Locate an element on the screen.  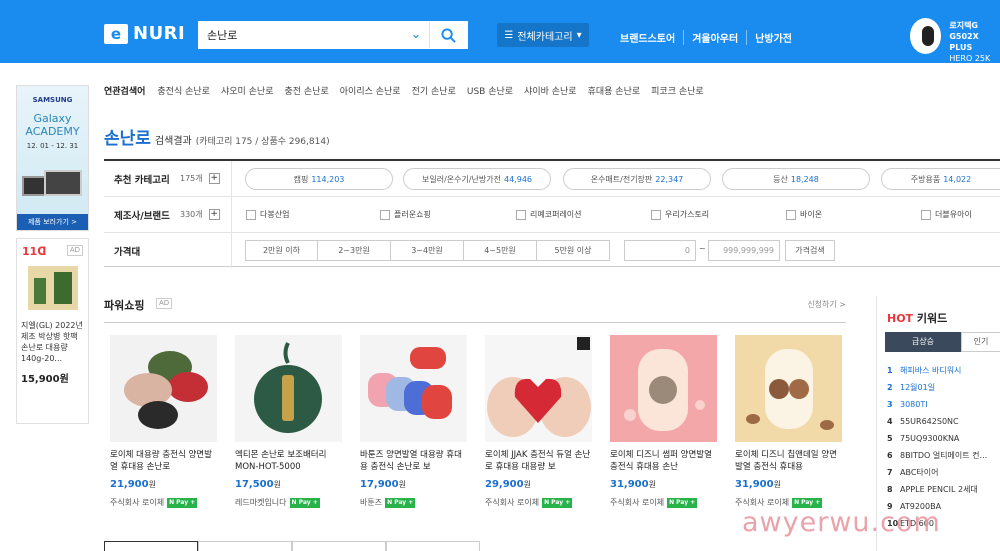
banner-cta-button: 제품 보러가기 > is located at coordinates (52, 222).